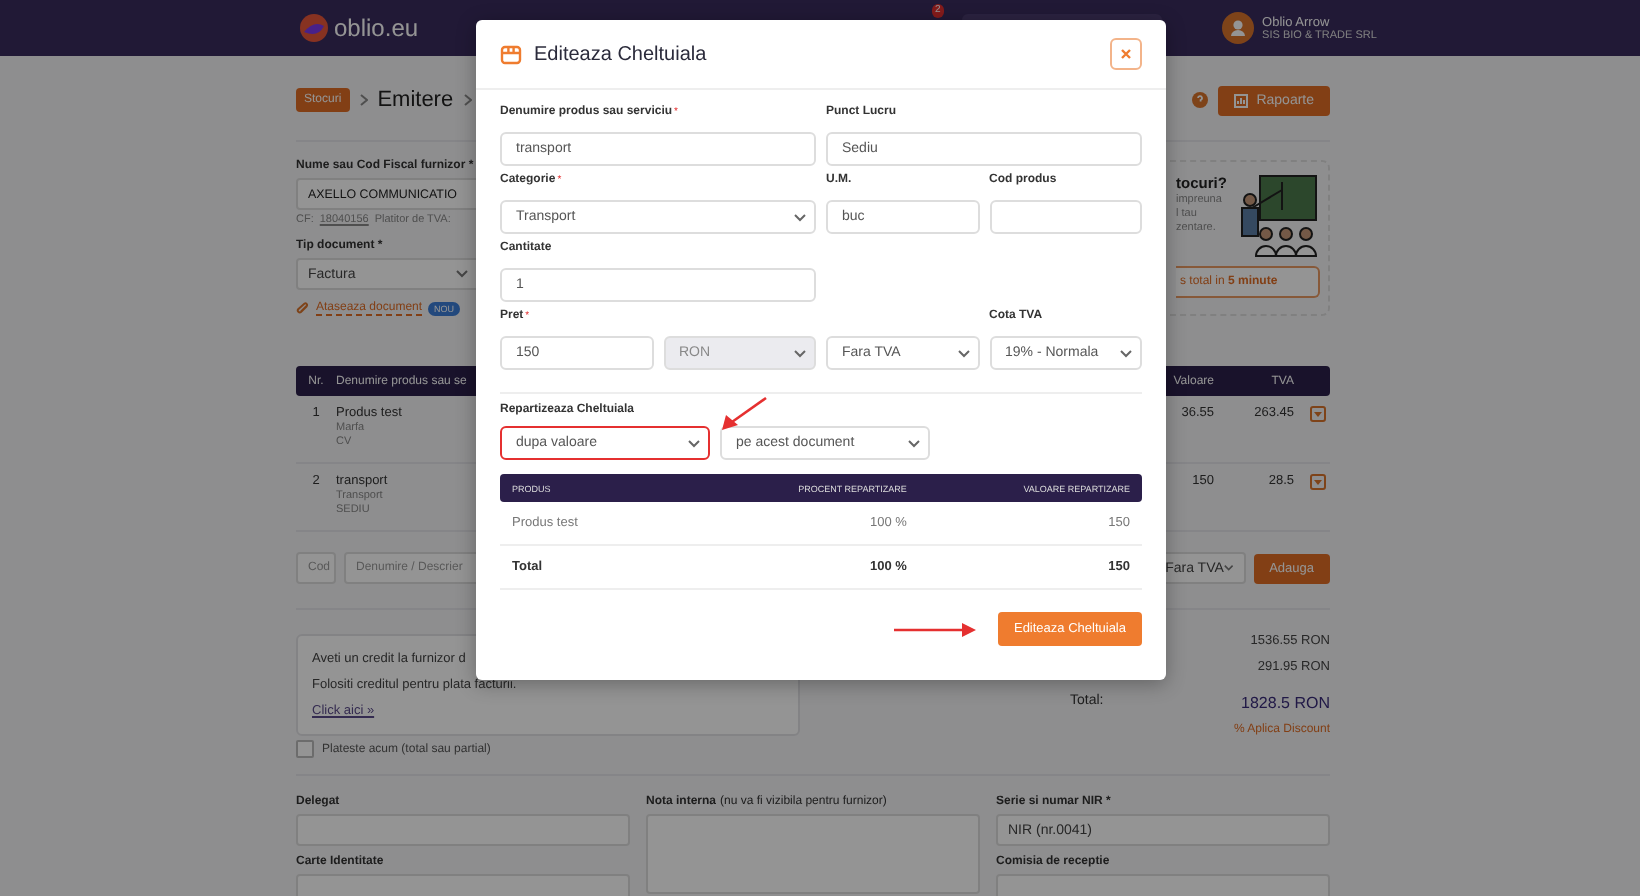 Image resolution: width=1640 pixels, height=896 pixels. What do you see at coordinates (303, 309) in the screenshot?
I see `paperclip-icon` at bounding box center [303, 309].